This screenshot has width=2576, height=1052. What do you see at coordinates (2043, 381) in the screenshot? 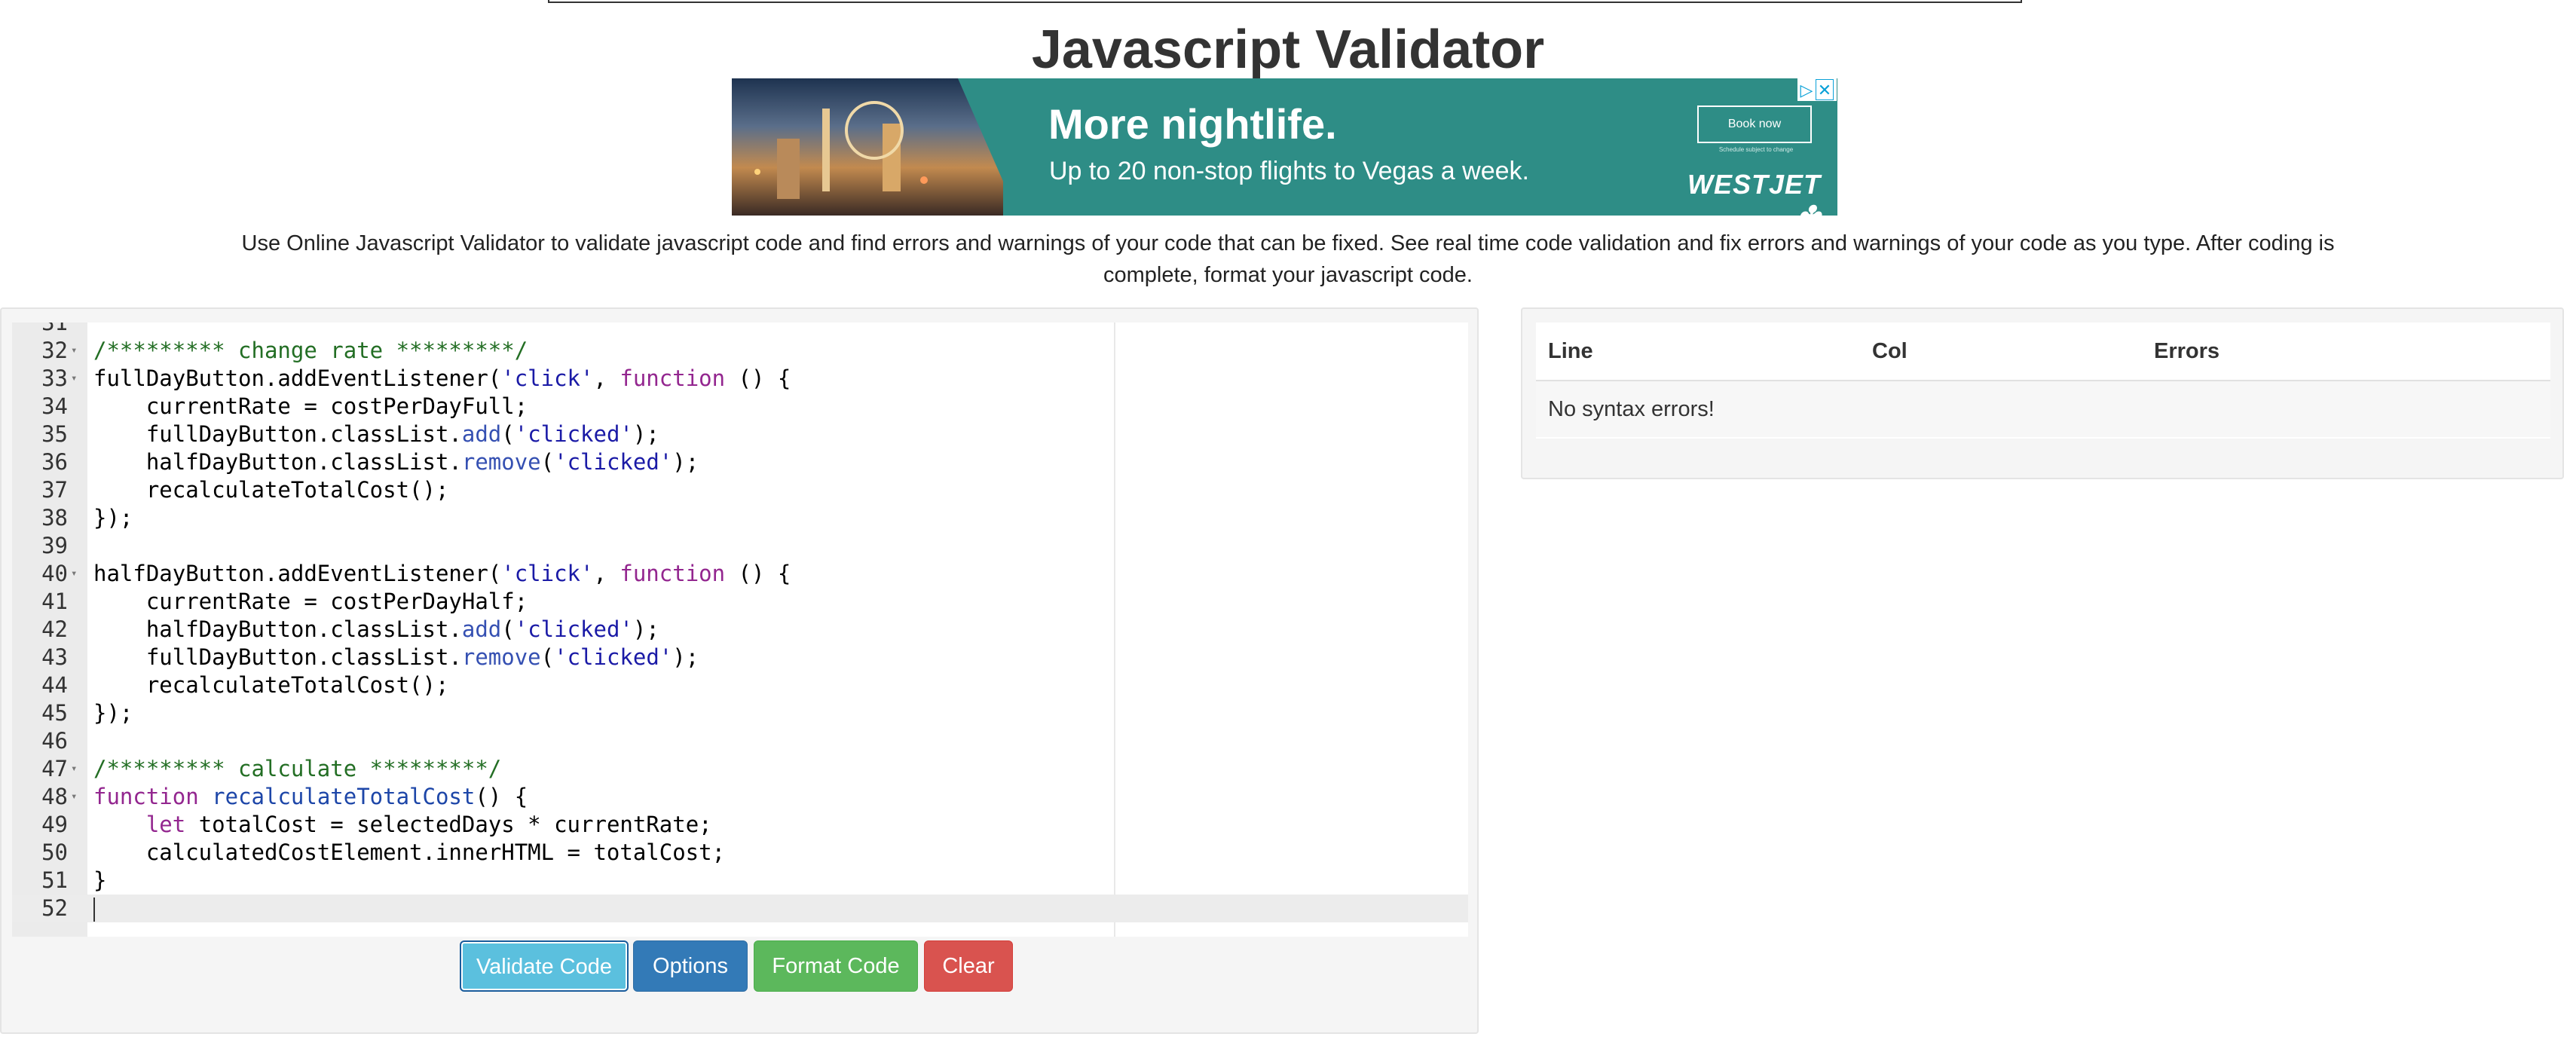
I see `results-table: Line Col Errors No syntax errors!` at bounding box center [2043, 381].